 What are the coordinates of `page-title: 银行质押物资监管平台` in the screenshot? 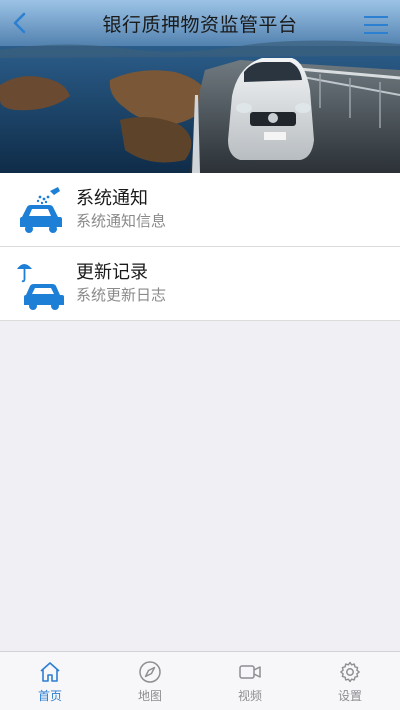 It's located at (200, 25).